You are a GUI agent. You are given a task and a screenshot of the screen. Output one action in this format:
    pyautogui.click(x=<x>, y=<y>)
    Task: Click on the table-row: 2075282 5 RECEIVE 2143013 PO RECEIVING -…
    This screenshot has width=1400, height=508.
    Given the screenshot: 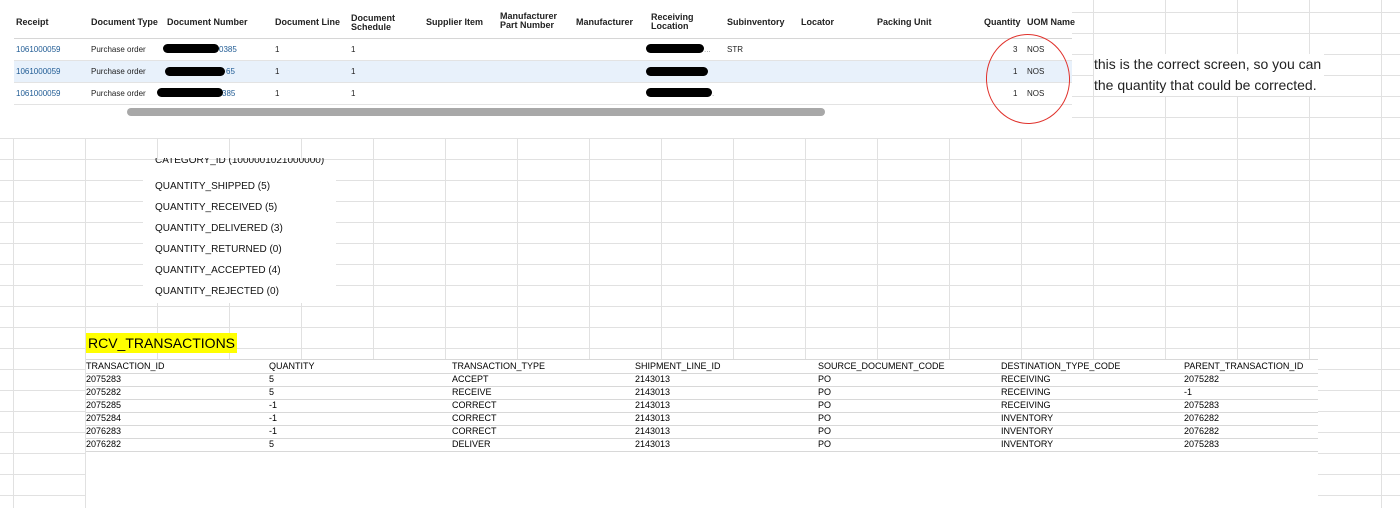 What is the action you would take?
    pyautogui.click(x=702, y=393)
    